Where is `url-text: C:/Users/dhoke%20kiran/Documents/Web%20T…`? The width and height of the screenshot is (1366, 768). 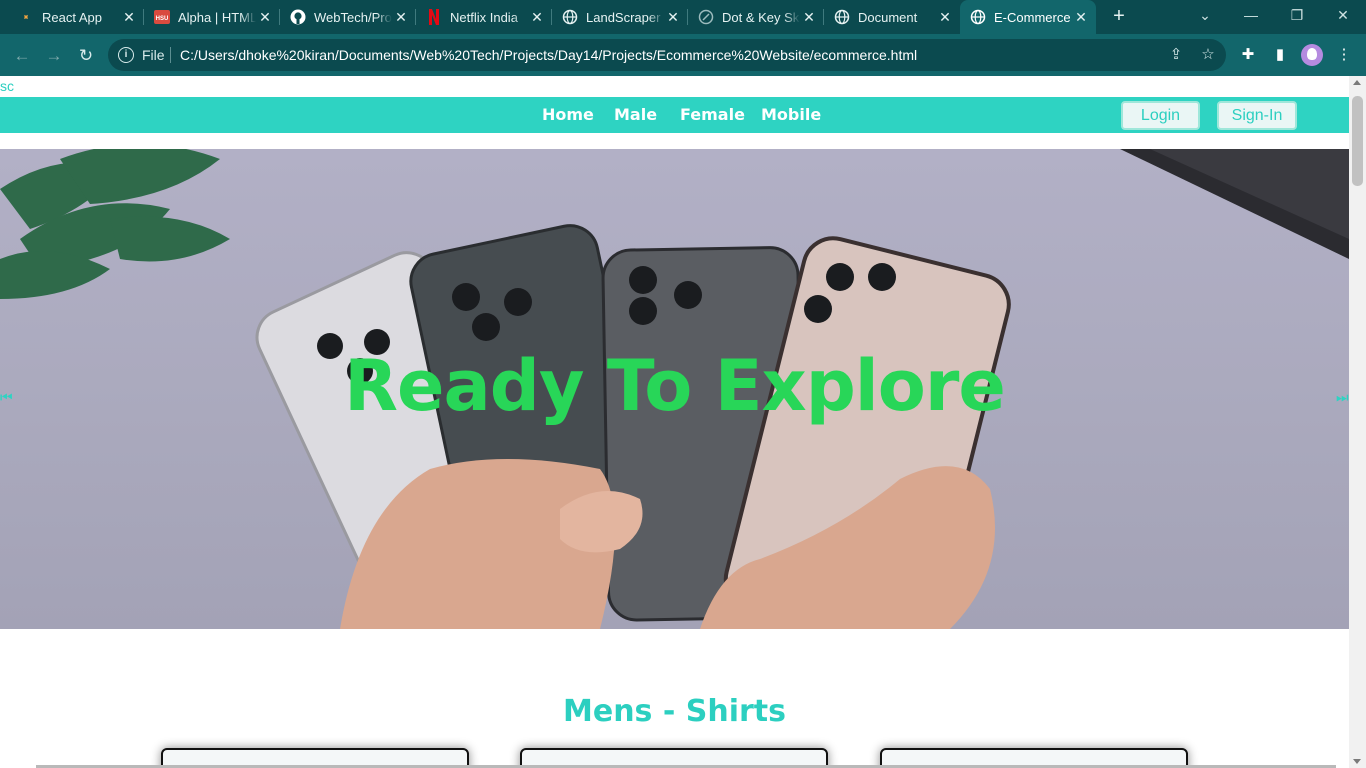 url-text: C:/Users/dhoke%20kiran/Documents/Web%20T… is located at coordinates (548, 55).